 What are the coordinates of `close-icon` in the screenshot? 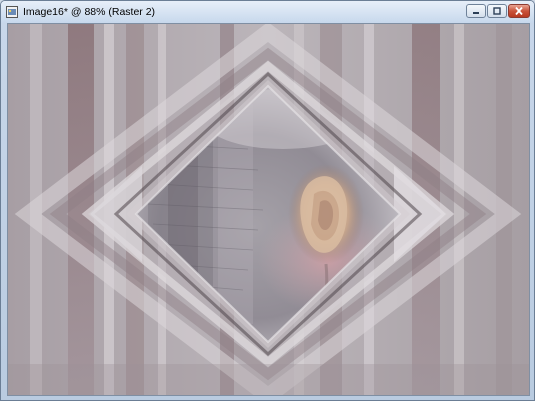 It's located at (519, 11).